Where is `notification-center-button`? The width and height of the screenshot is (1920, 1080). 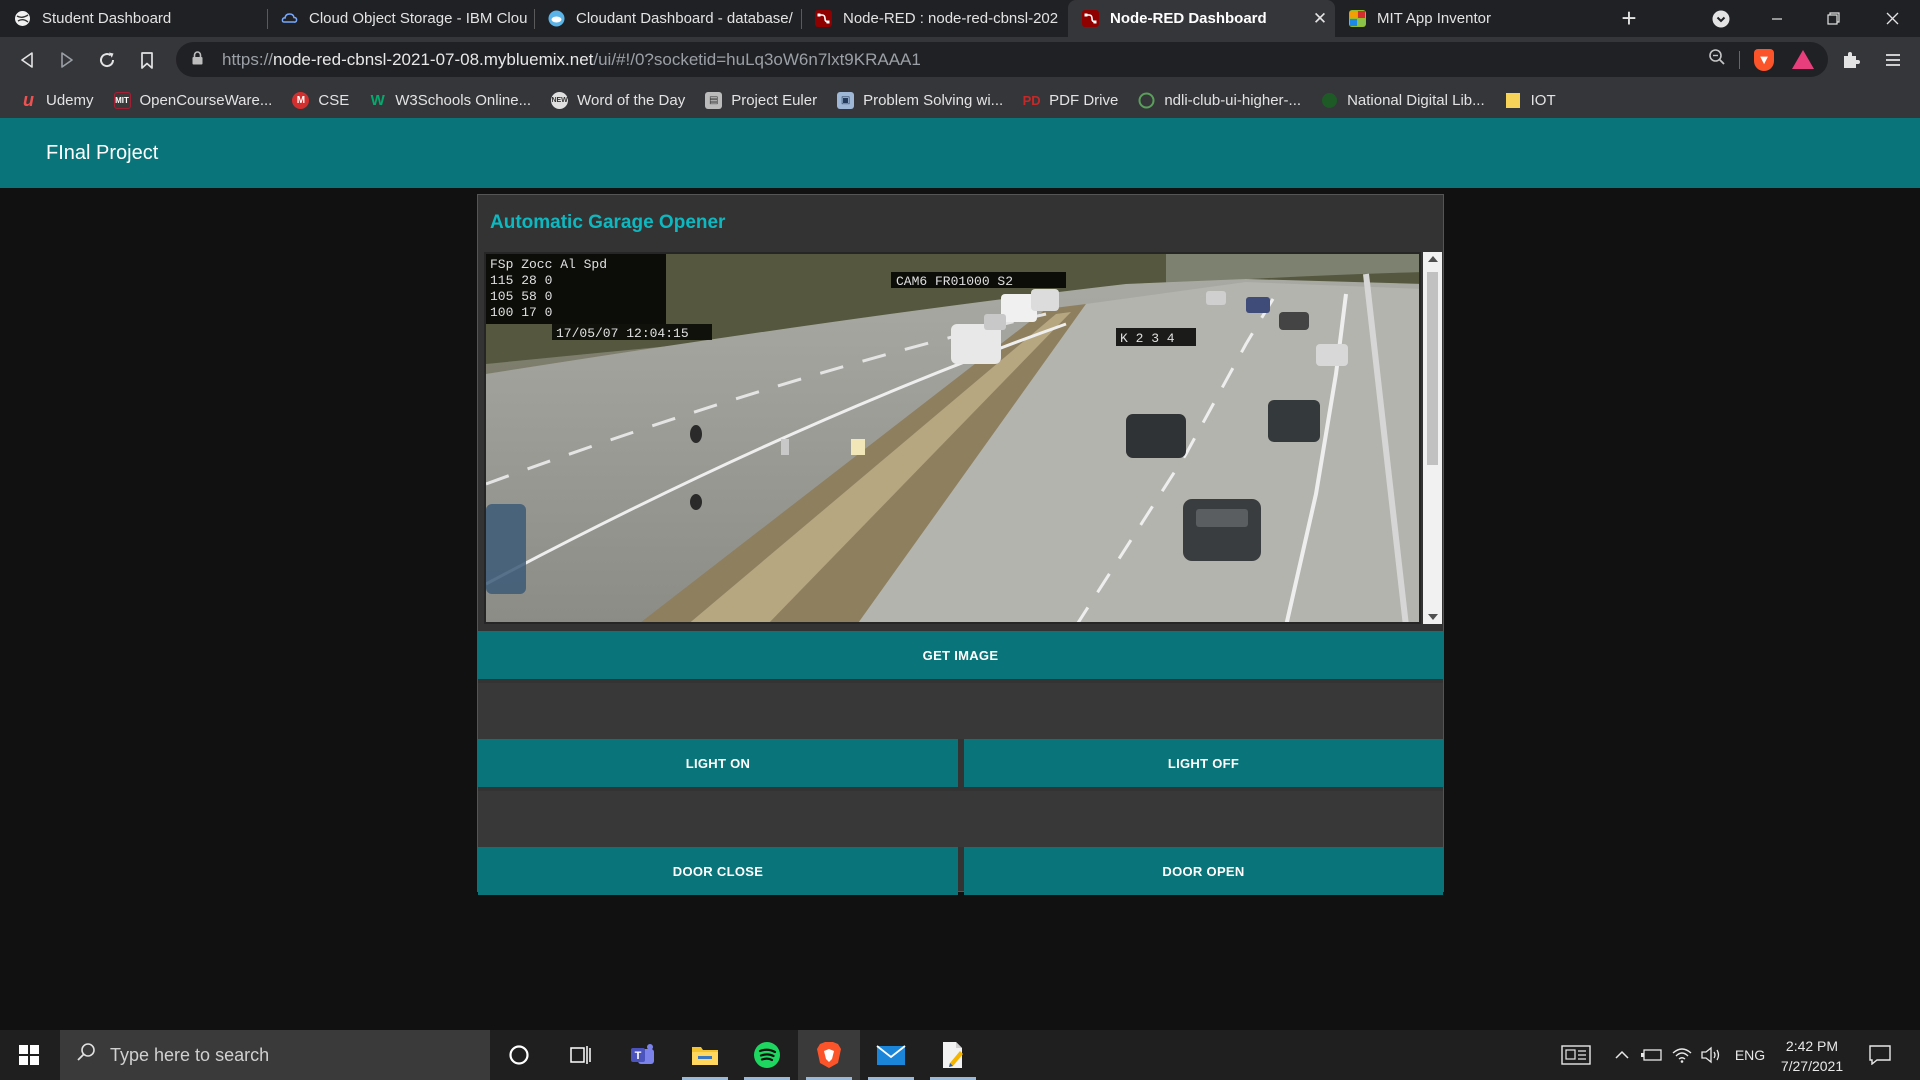 notification-center-button is located at coordinates (1880, 1055).